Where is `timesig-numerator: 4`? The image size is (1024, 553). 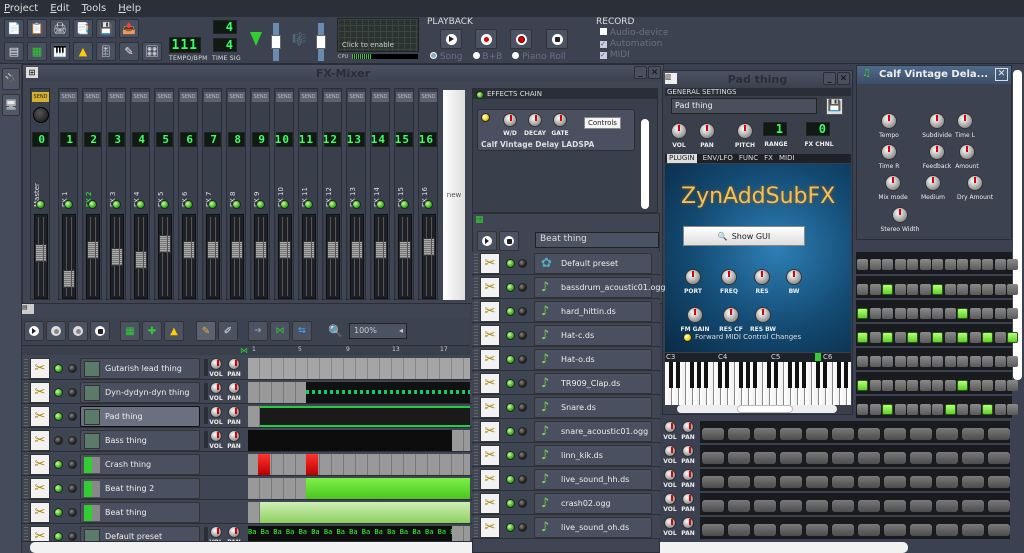
timesig-numerator: 4 is located at coordinates (225, 27).